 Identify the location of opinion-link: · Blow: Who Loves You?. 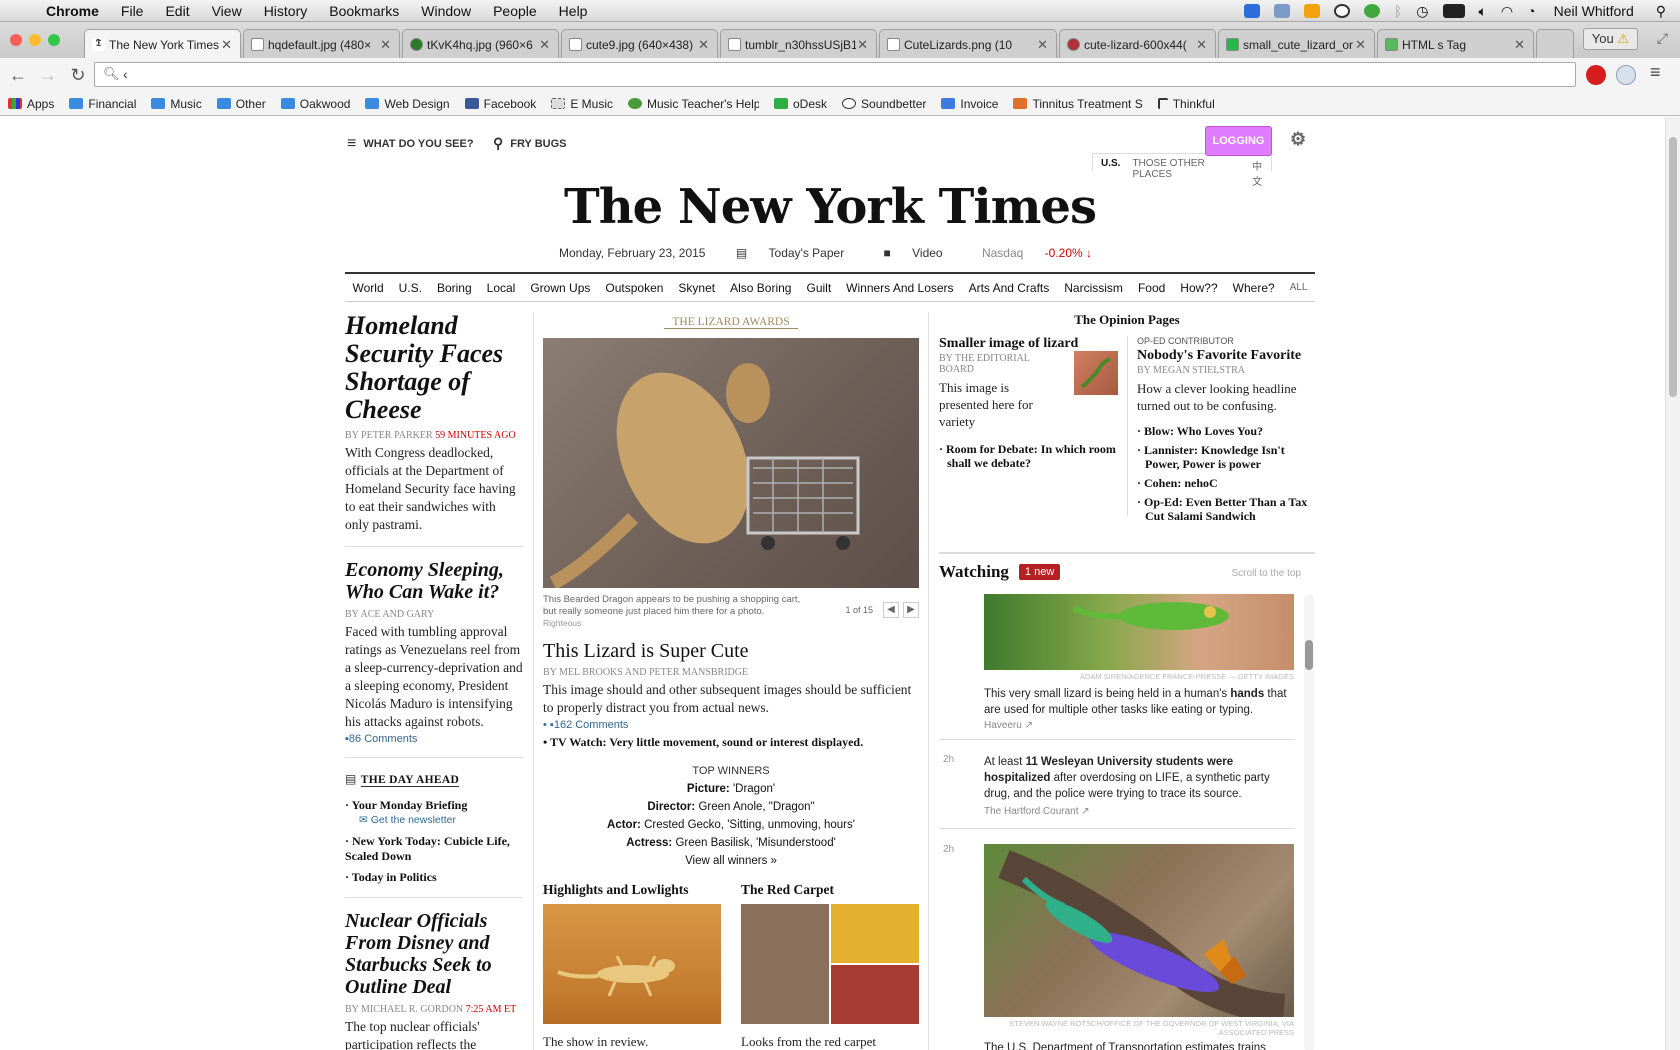
(1227, 431).